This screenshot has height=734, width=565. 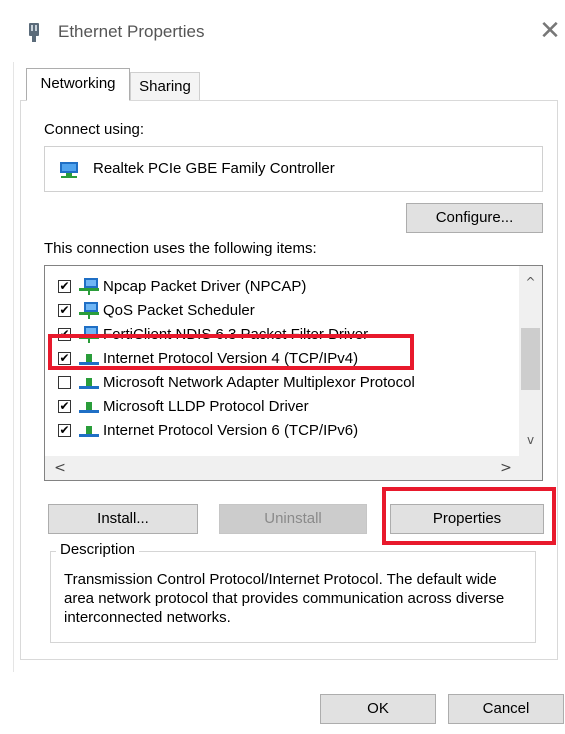 I want to click on highlight-properties-annotation, so click(x=469, y=516).